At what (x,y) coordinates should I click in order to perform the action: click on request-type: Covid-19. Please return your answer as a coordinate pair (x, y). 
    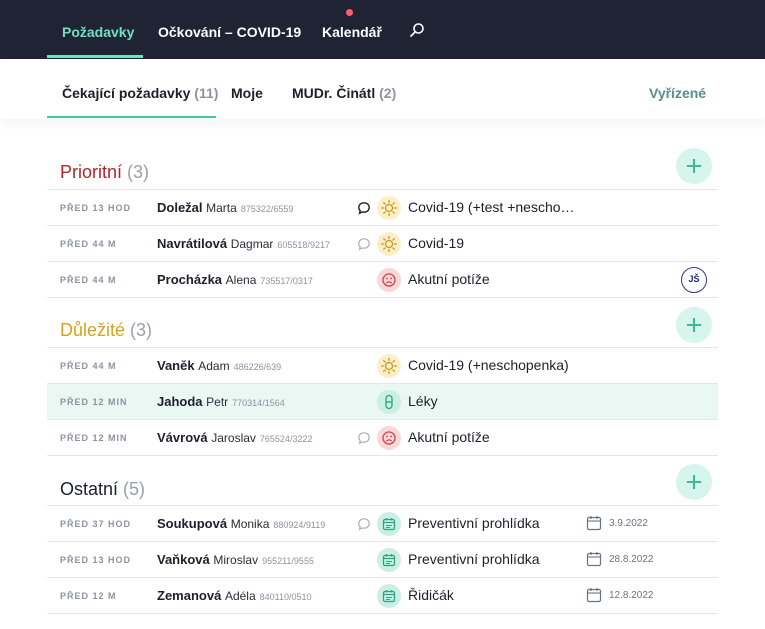
    Looking at the image, I should click on (436, 243).